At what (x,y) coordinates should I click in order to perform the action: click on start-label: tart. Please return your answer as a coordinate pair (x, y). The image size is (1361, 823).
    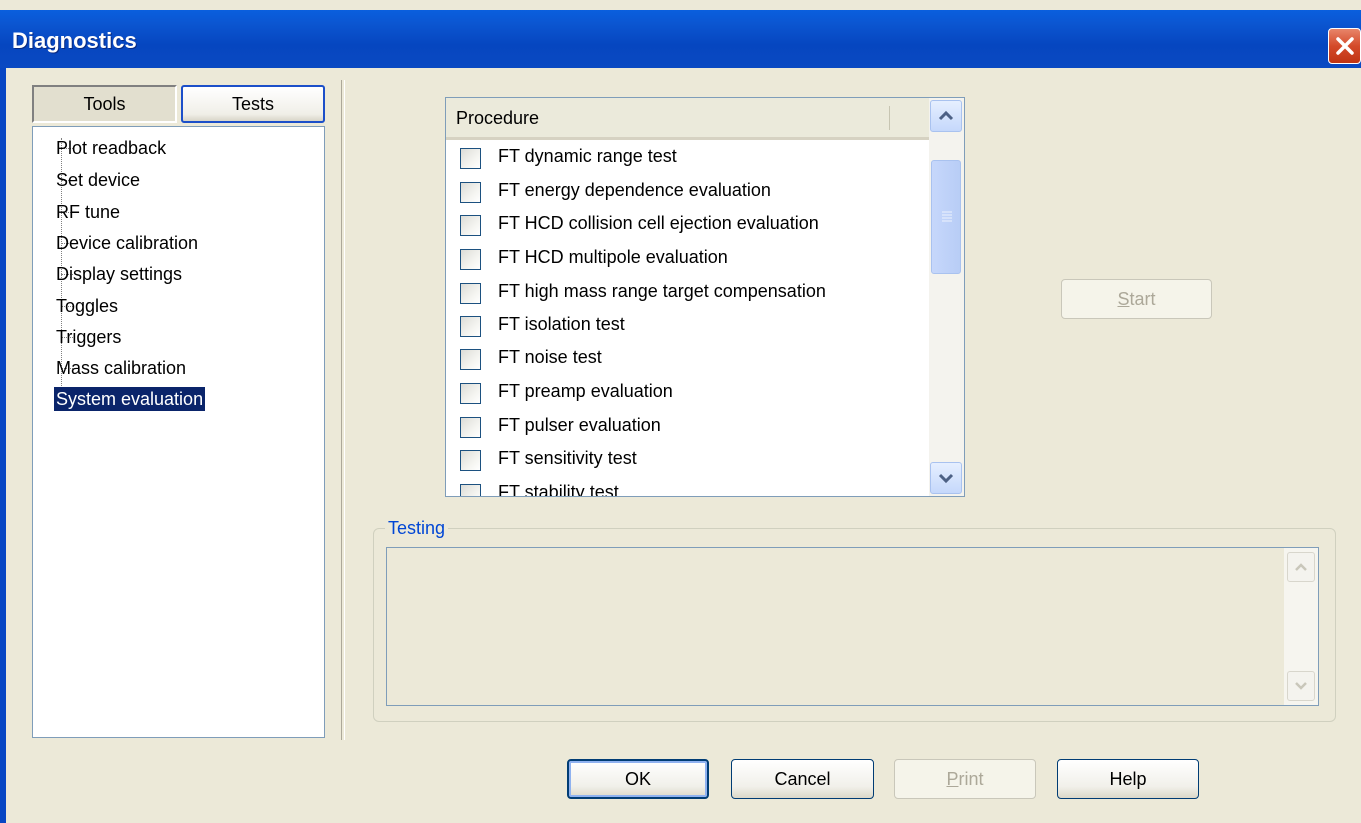
    Looking at the image, I should click on (1142, 299).